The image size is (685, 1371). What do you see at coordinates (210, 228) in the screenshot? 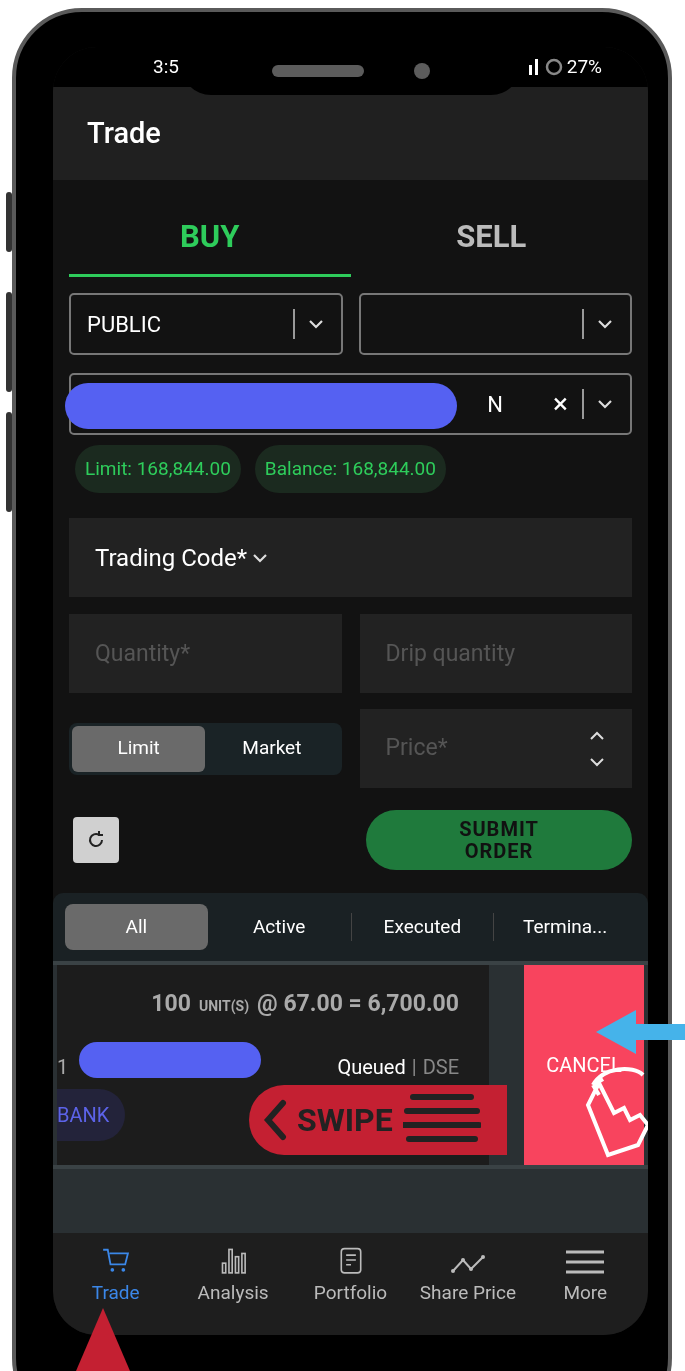
I see `side-tab: BUY` at bounding box center [210, 228].